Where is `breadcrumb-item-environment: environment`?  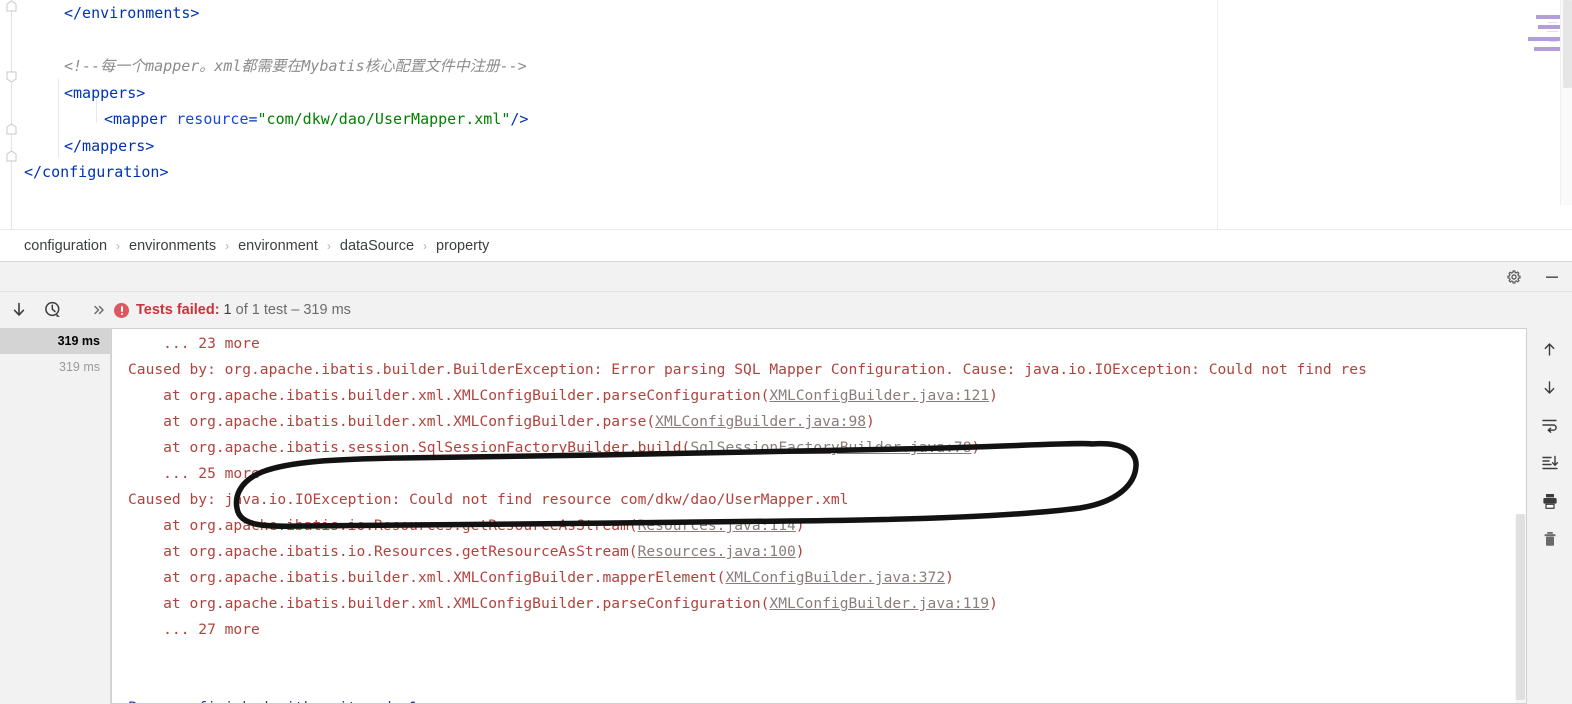 breadcrumb-item-environment: environment is located at coordinates (278, 246).